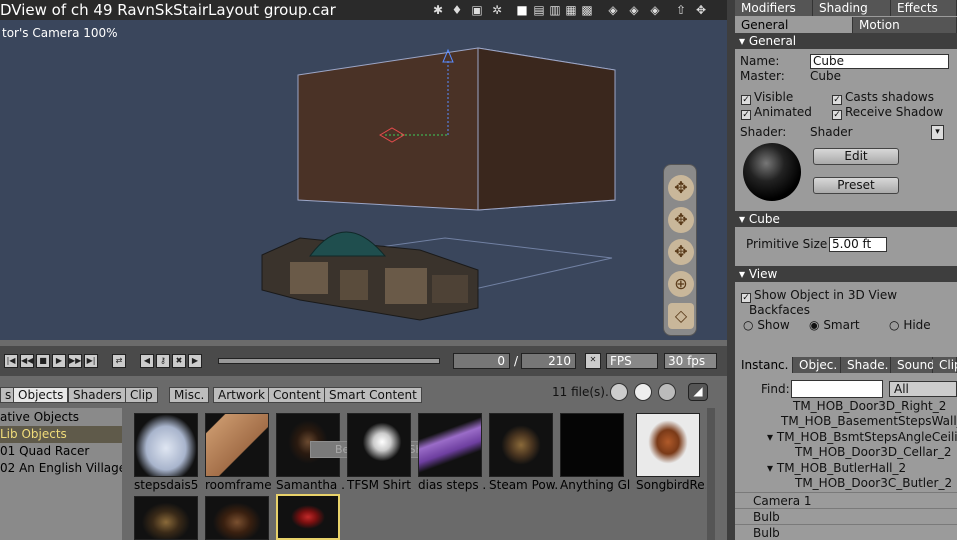 Image resolution: width=957 pixels, height=540 pixels. I want to click on tab-clip: Clip, so click(141, 395).